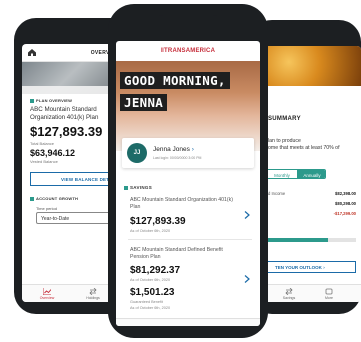 Image resolution: width=361 pixels, height=342 pixels. What do you see at coordinates (190, 239) in the screenshot?
I see `divider` at bounding box center [190, 239].